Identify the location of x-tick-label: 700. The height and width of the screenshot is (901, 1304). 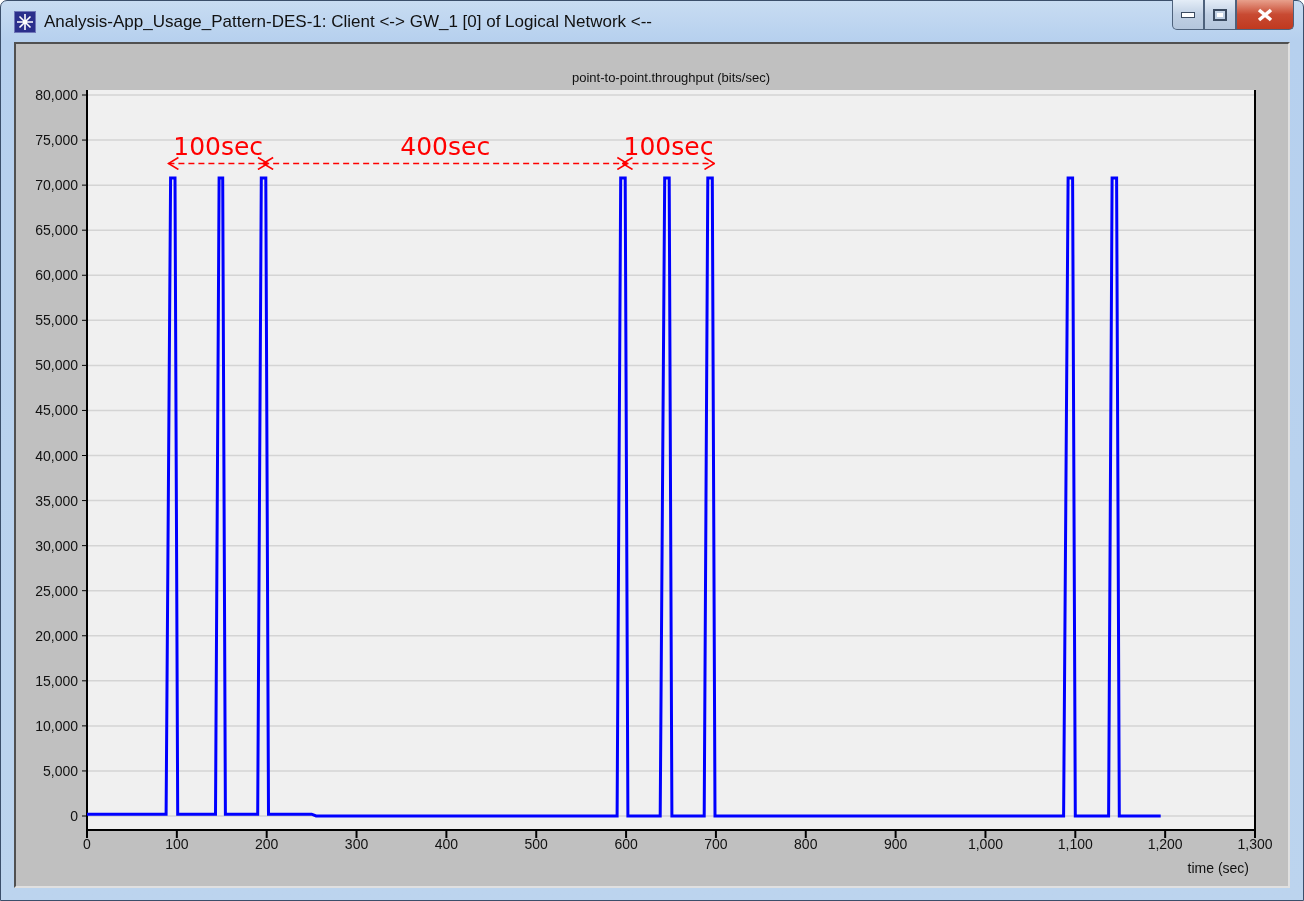
(716, 844).